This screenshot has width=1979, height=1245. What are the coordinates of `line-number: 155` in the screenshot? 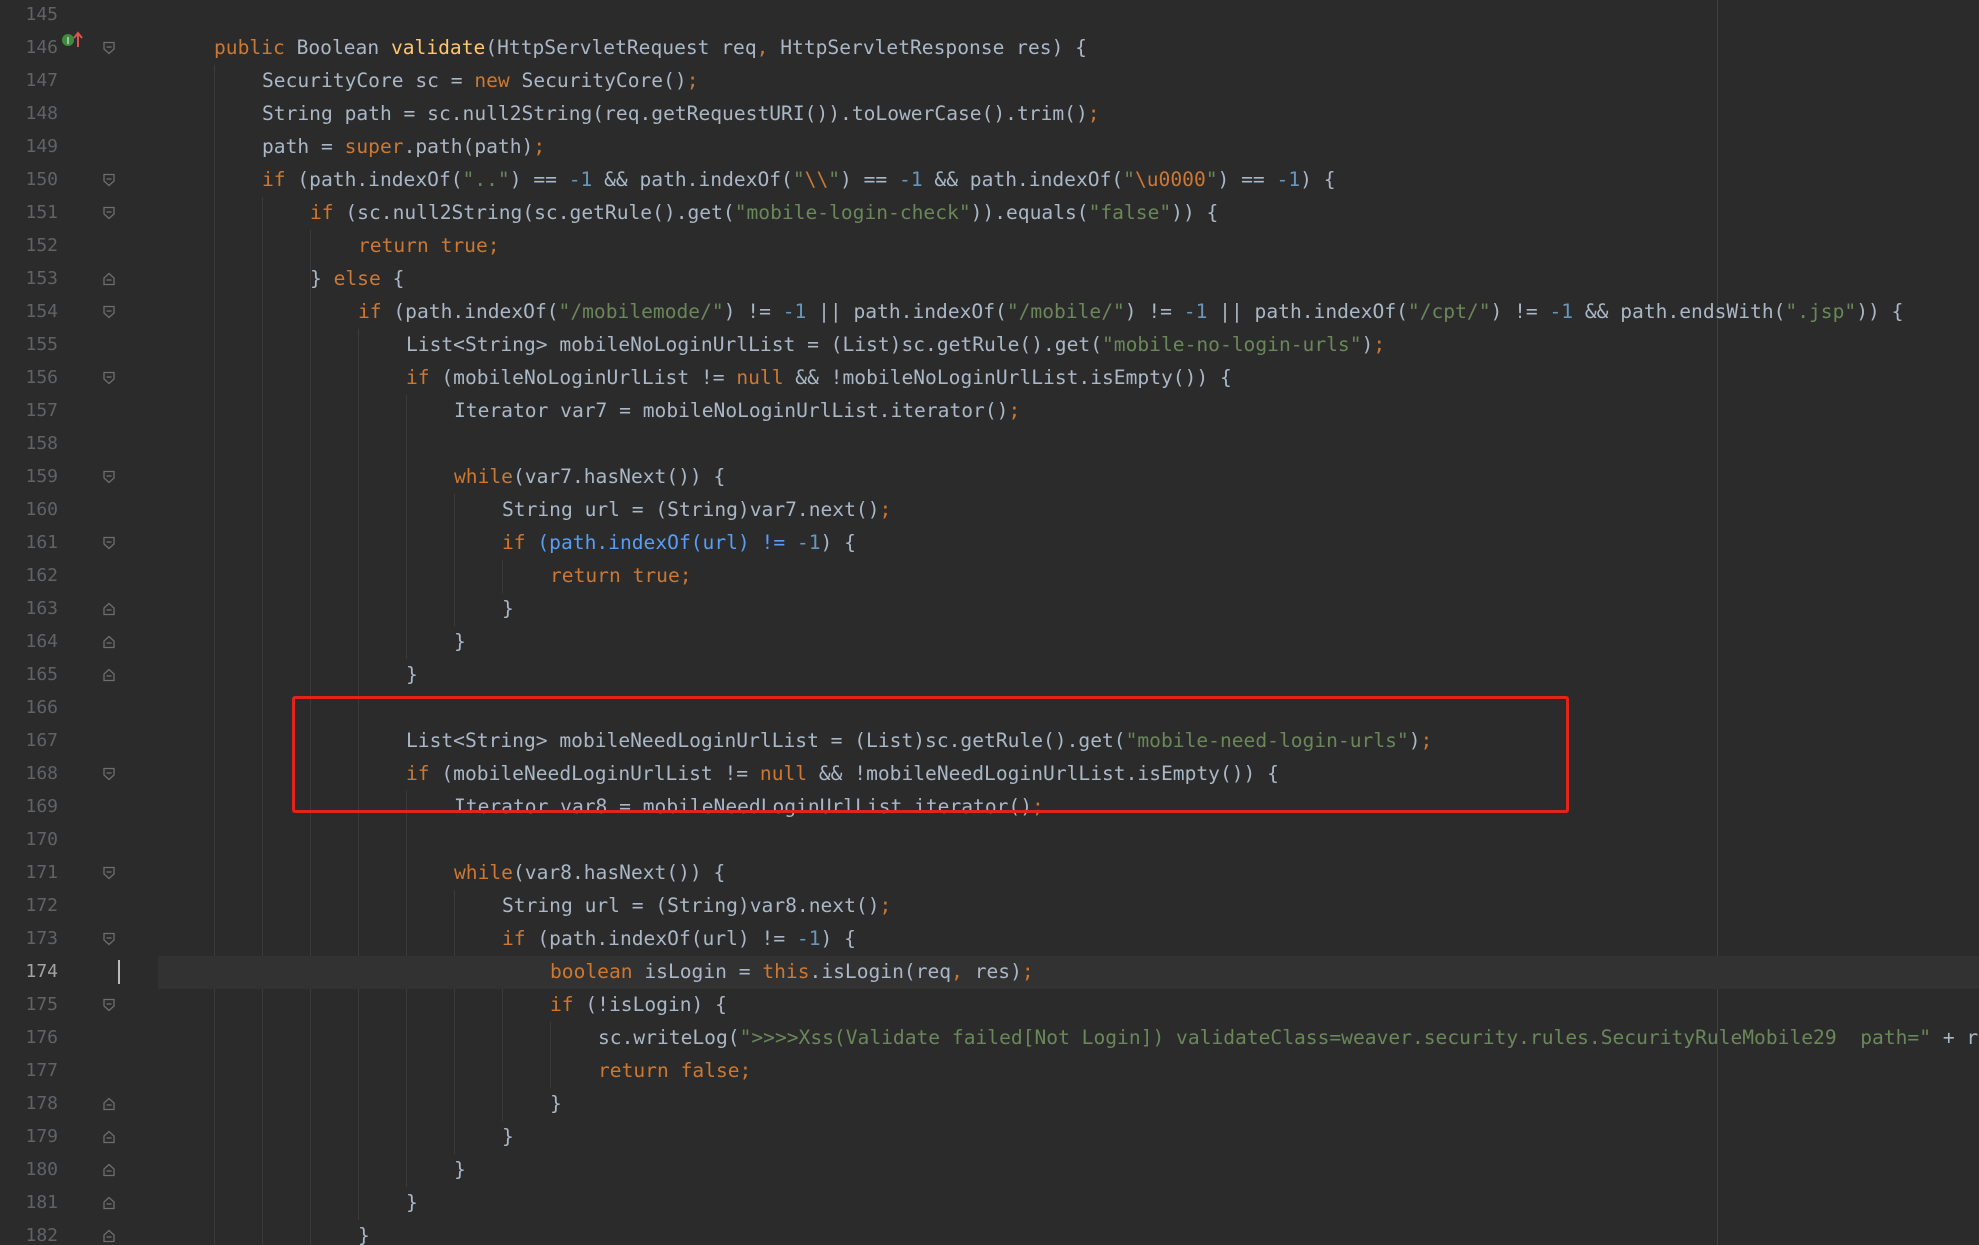 It's located at (29, 351).